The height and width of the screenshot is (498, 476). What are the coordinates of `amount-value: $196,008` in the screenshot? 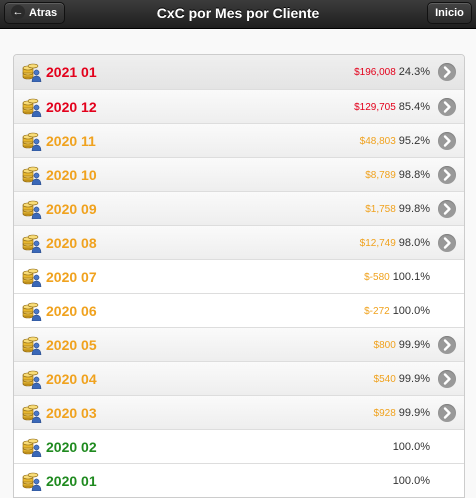 It's located at (375, 72).